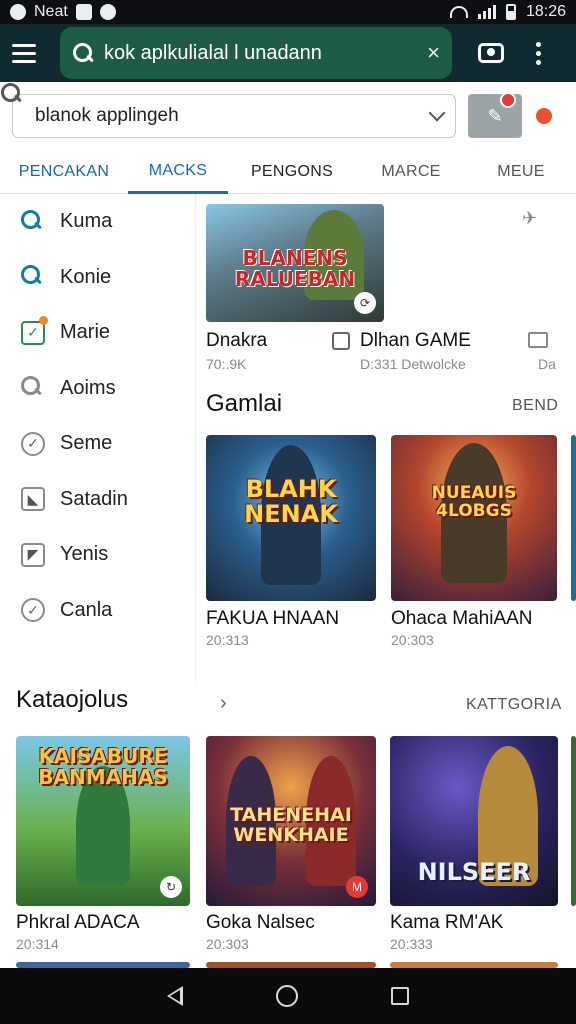  What do you see at coordinates (508, 100) in the screenshot?
I see `notification-dot` at bounding box center [508, 100].